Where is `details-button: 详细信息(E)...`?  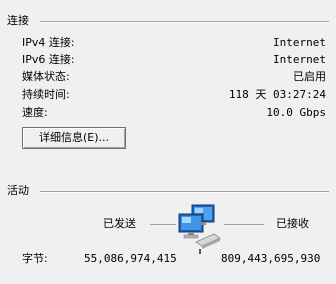 details-button: 详细信息(E)... is located at coordinates (74, 138).